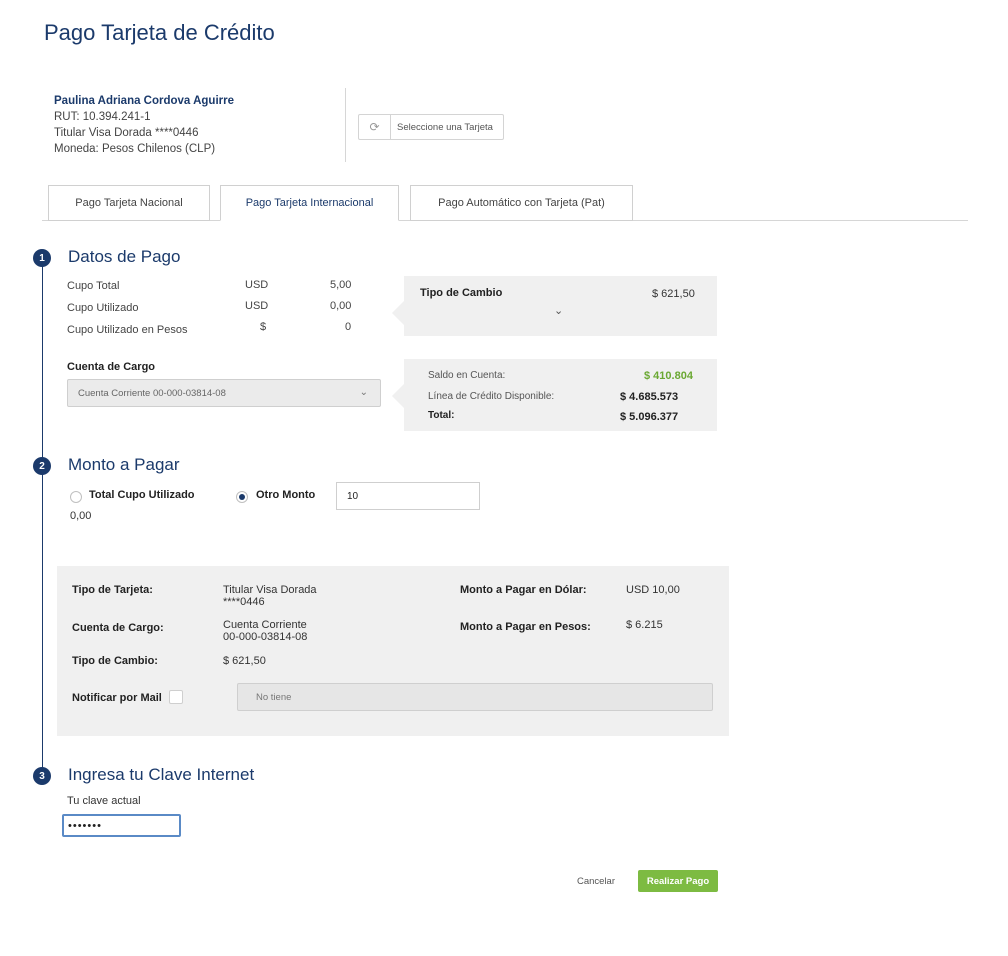 Image resolution: width=1008 pixels, height=956 pixels. I want to click on cupo-total-currency: USD, so click(257, 285).